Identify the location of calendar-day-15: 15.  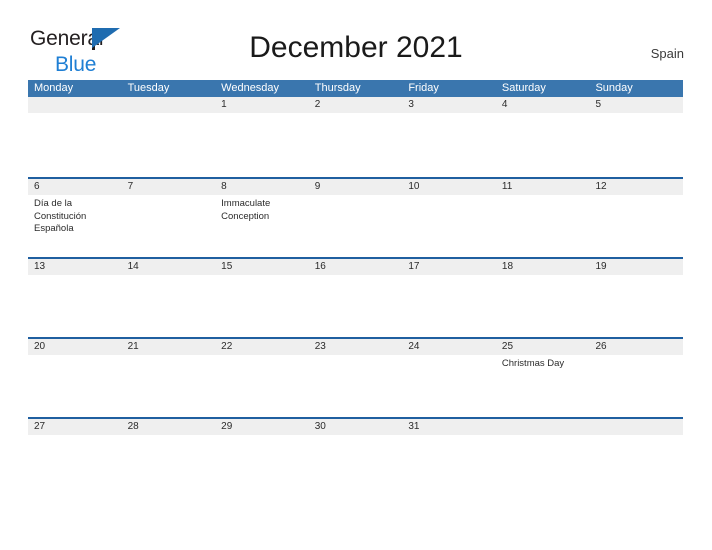
(262, 298).